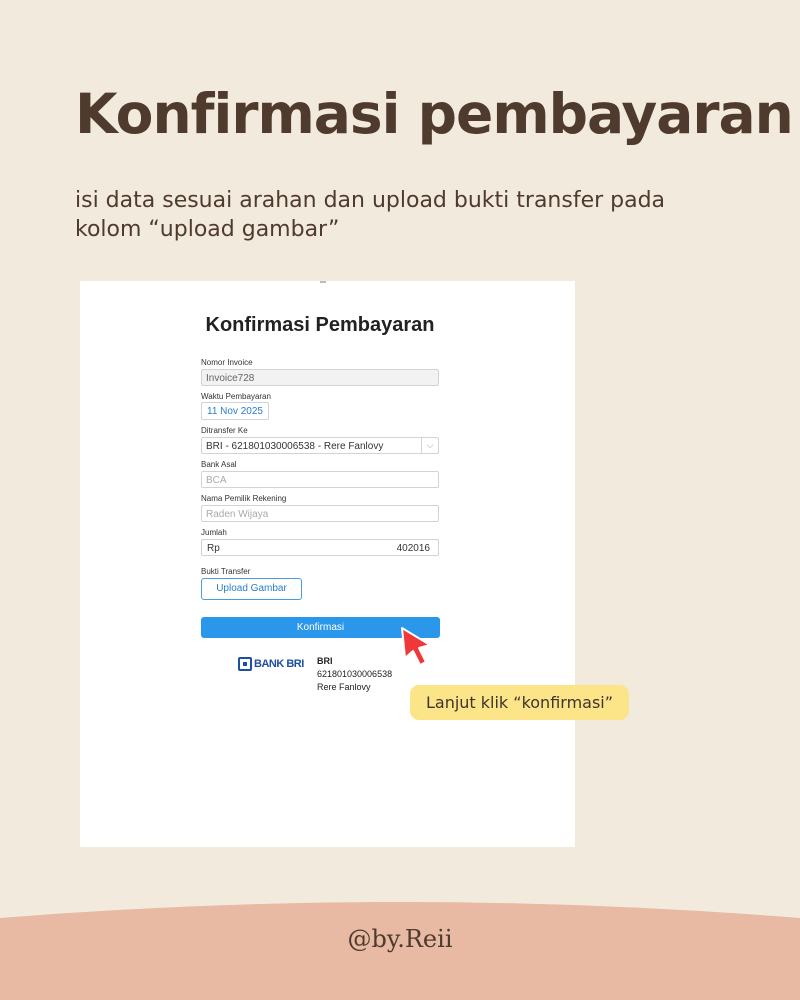 Image resolution: width=800 pixels, height=1000 pixels. I want to click on payment-time-label: Waktu Pembayaran, so click(236, 396).